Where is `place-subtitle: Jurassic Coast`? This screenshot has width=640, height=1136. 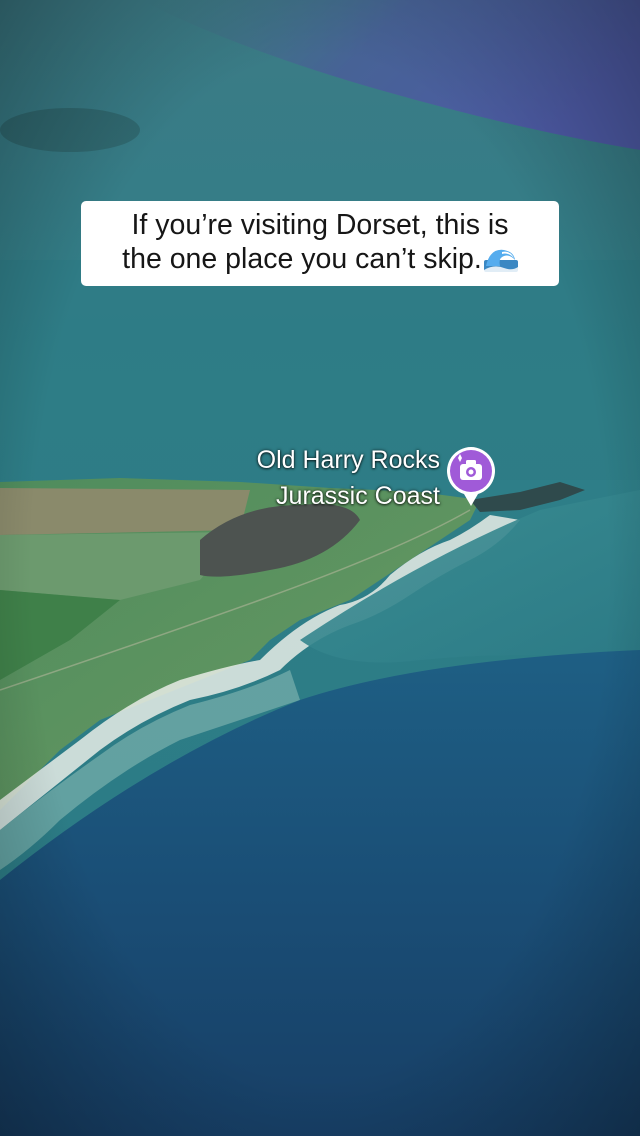
place-subtitle: Jurassic Coast is located at coordinates (358, 496).